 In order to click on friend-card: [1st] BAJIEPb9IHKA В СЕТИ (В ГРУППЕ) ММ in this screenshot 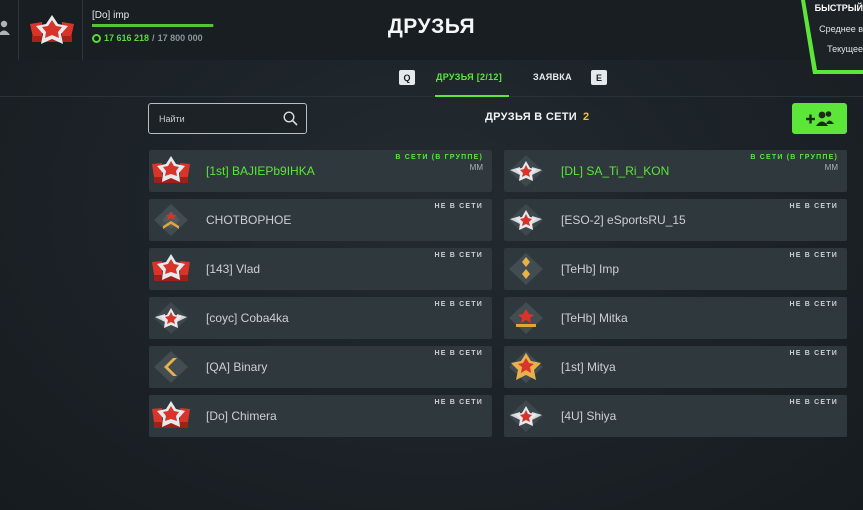, I will do `click(320, 171)`.